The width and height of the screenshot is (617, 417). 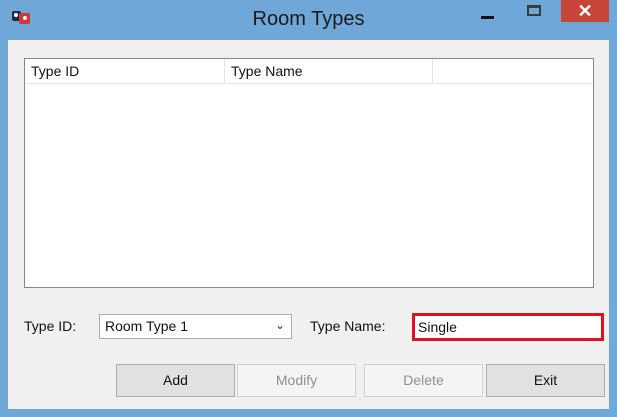 What do you see at coordinates (147, 326) in the screenshot?
I see `type-id-selected-value: Room Type 1` at bounding box center [147, 326].